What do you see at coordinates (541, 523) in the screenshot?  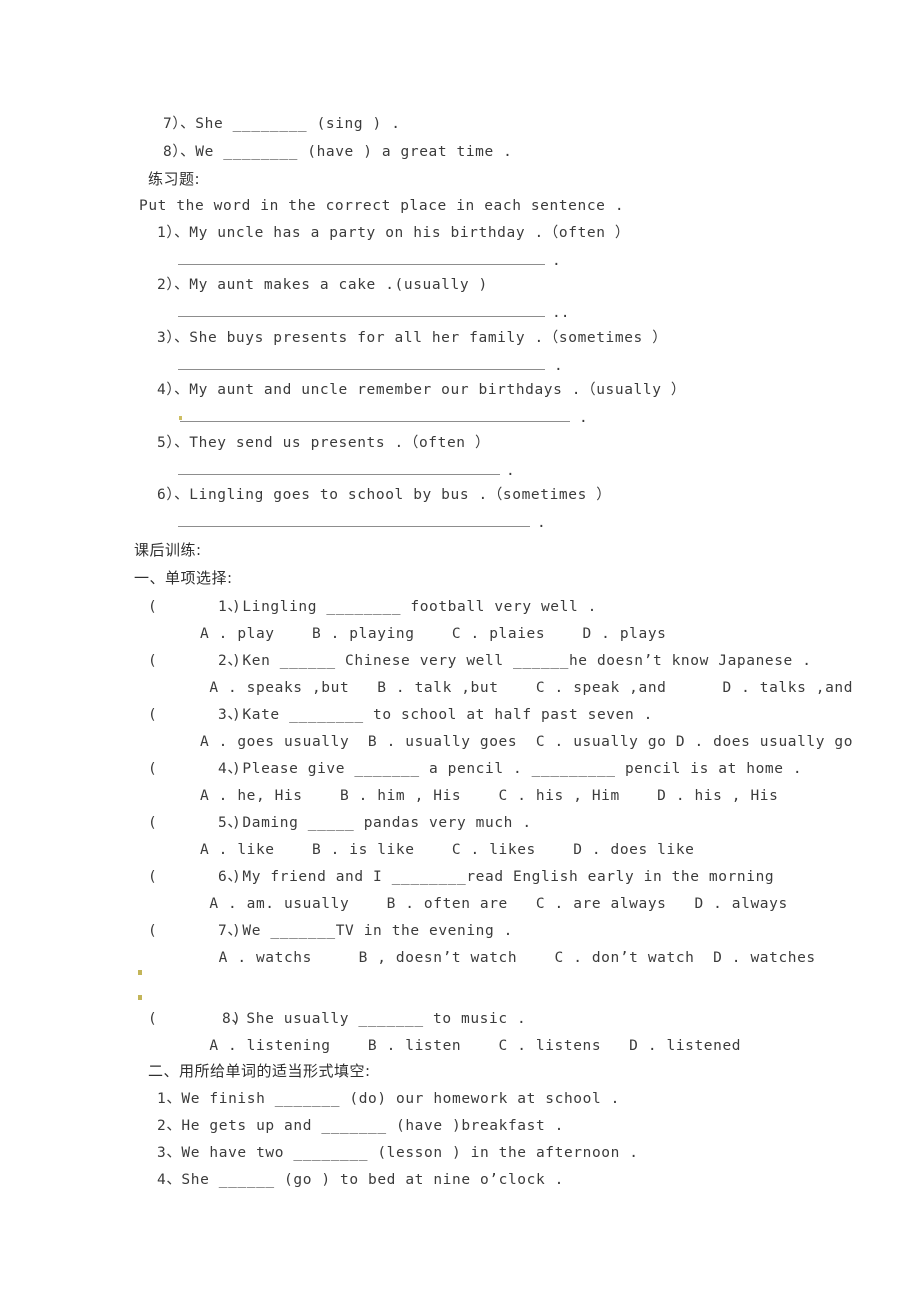 I see `answer-period-6: .` at bounding box center [541, 523].